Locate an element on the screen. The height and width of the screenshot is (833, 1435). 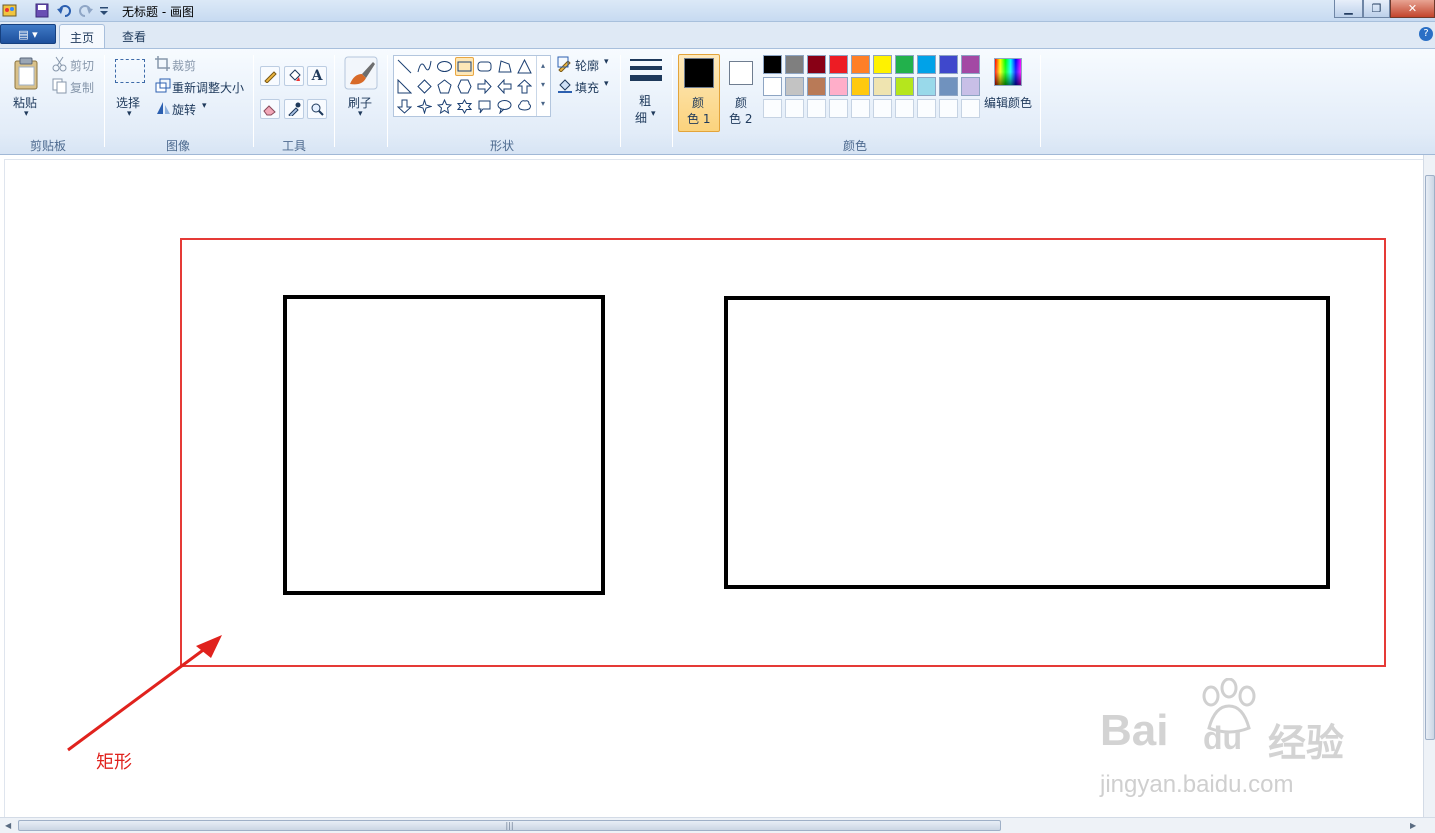
oval-callout-shape-icon is located at coordinates (504, 106).